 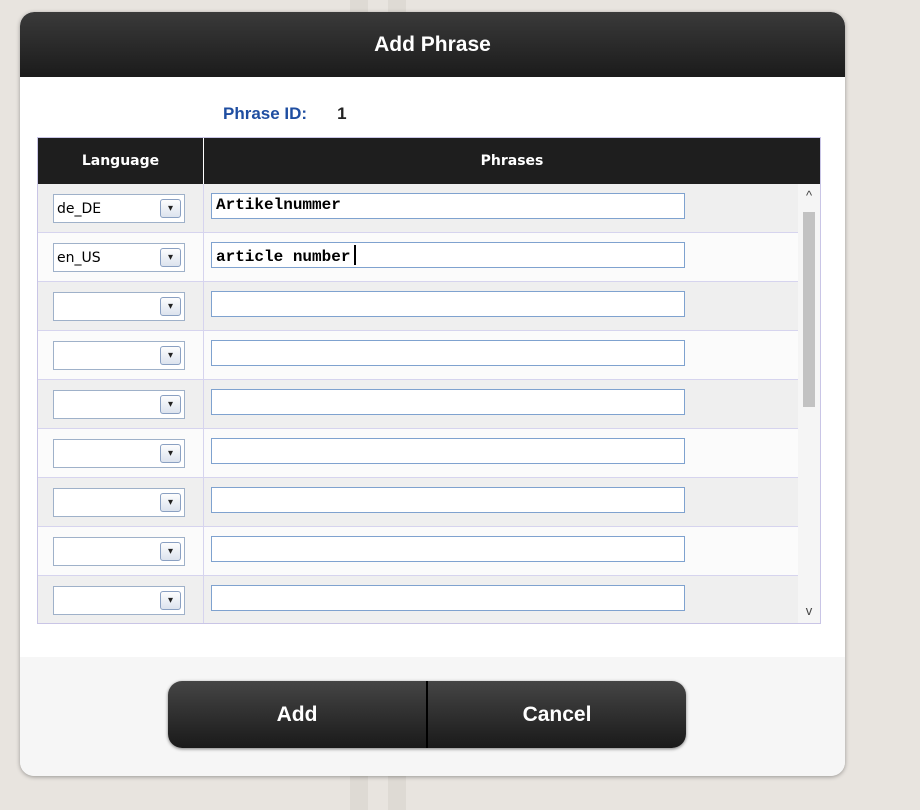 What do you see at coordinates (809, 309) in the screenshot?
I see `scroll-thumb` at bounding box center [809, 309].